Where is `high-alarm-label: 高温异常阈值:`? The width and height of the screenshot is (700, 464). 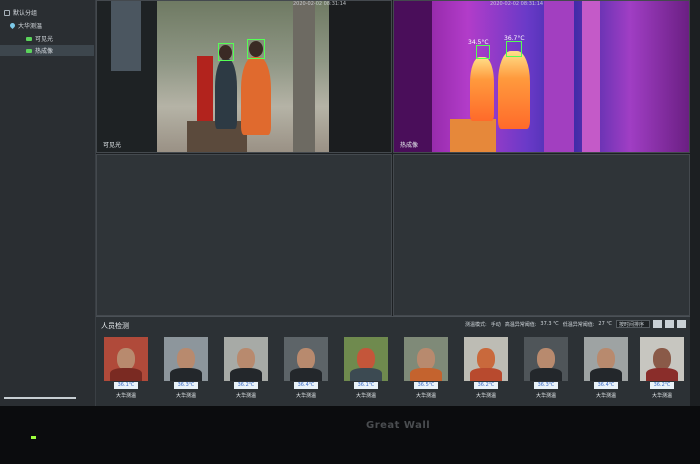
high-alarm-label: 高温异常阈值: is located at coordinates (520, 324).